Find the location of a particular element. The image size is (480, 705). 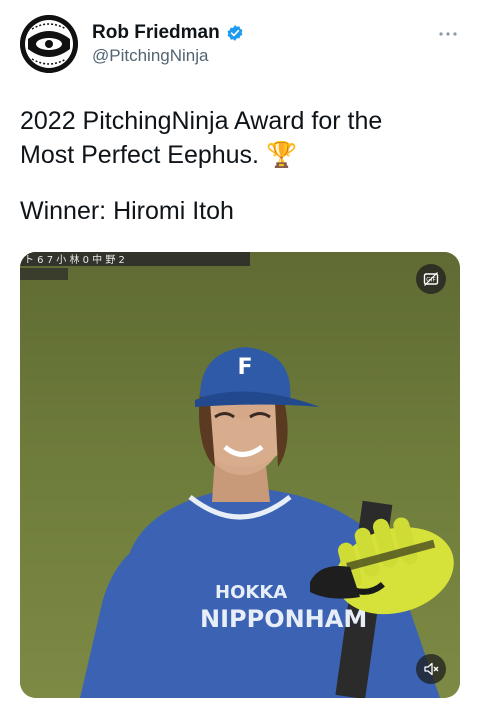

verified-badge-icon is located at coordinates (235, 33).